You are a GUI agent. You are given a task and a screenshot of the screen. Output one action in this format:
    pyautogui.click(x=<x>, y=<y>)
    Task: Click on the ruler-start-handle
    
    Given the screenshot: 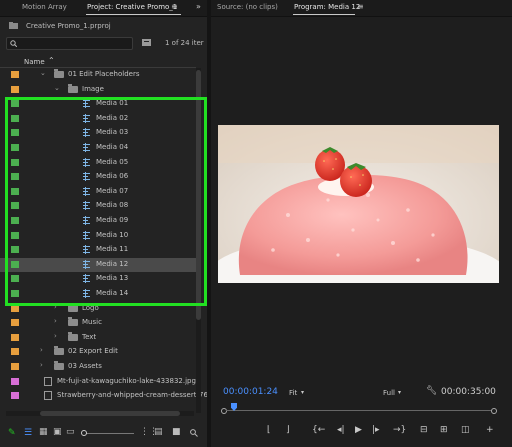 What is the action you would take?
    pyautogui.click(x=224, y=411)
    